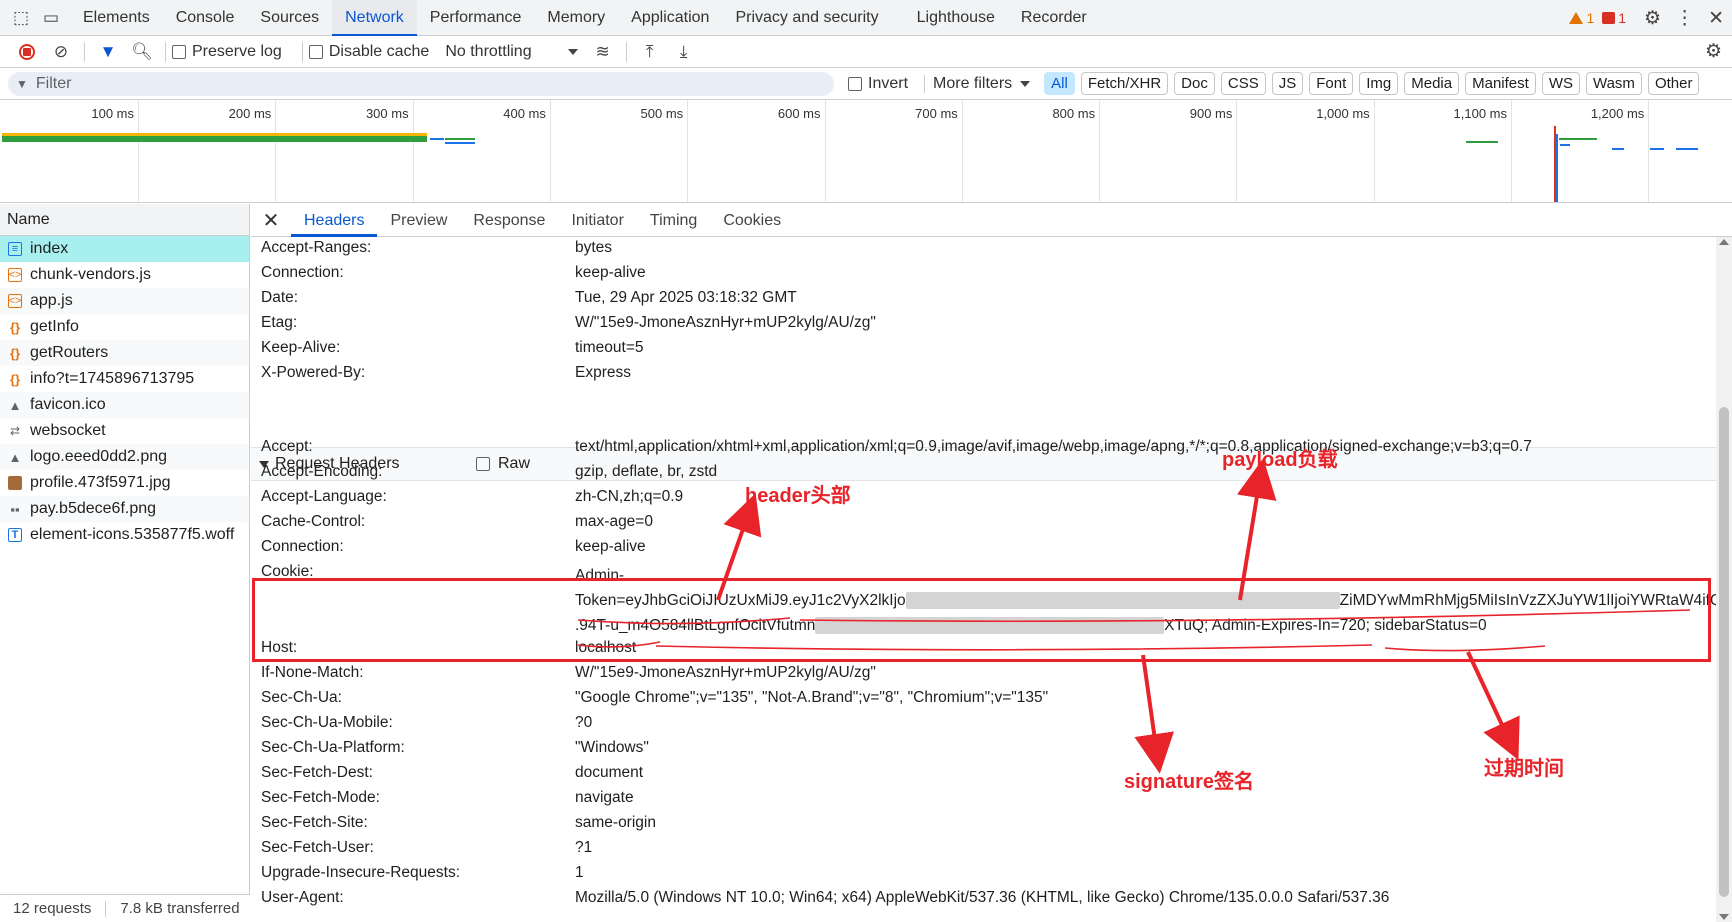  I want to click on tab-lighthouse: Lighthouse, so click(956, 18).